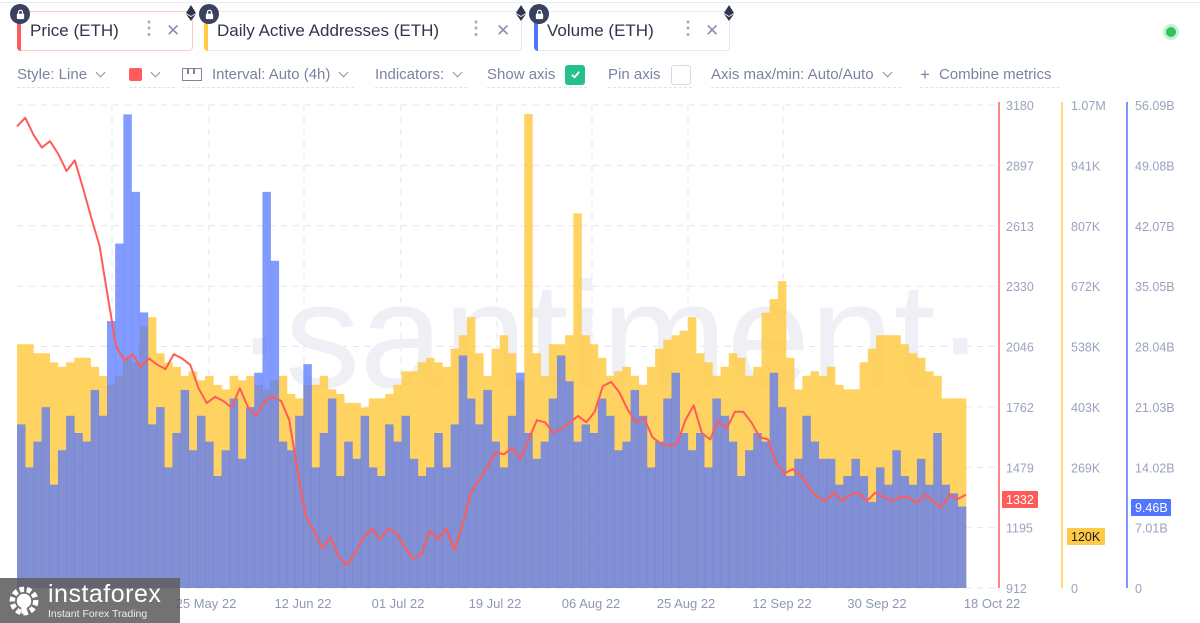  What do you see at coordinates (24, 600) in the screenshot?
I see `gear-logo-icon` at bounding box center [24, 600].